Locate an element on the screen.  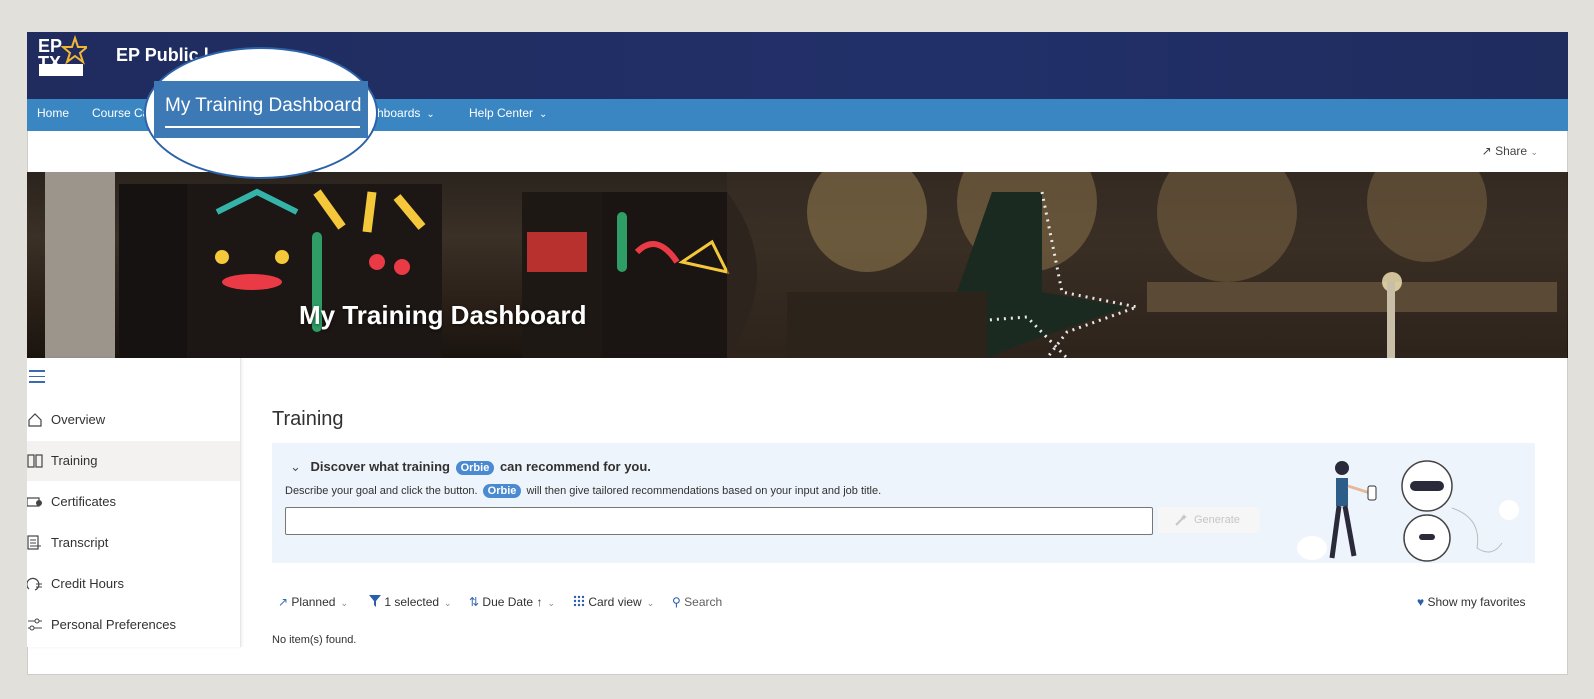
search-box: ⚲ Search is located at coordinates (697, 602).